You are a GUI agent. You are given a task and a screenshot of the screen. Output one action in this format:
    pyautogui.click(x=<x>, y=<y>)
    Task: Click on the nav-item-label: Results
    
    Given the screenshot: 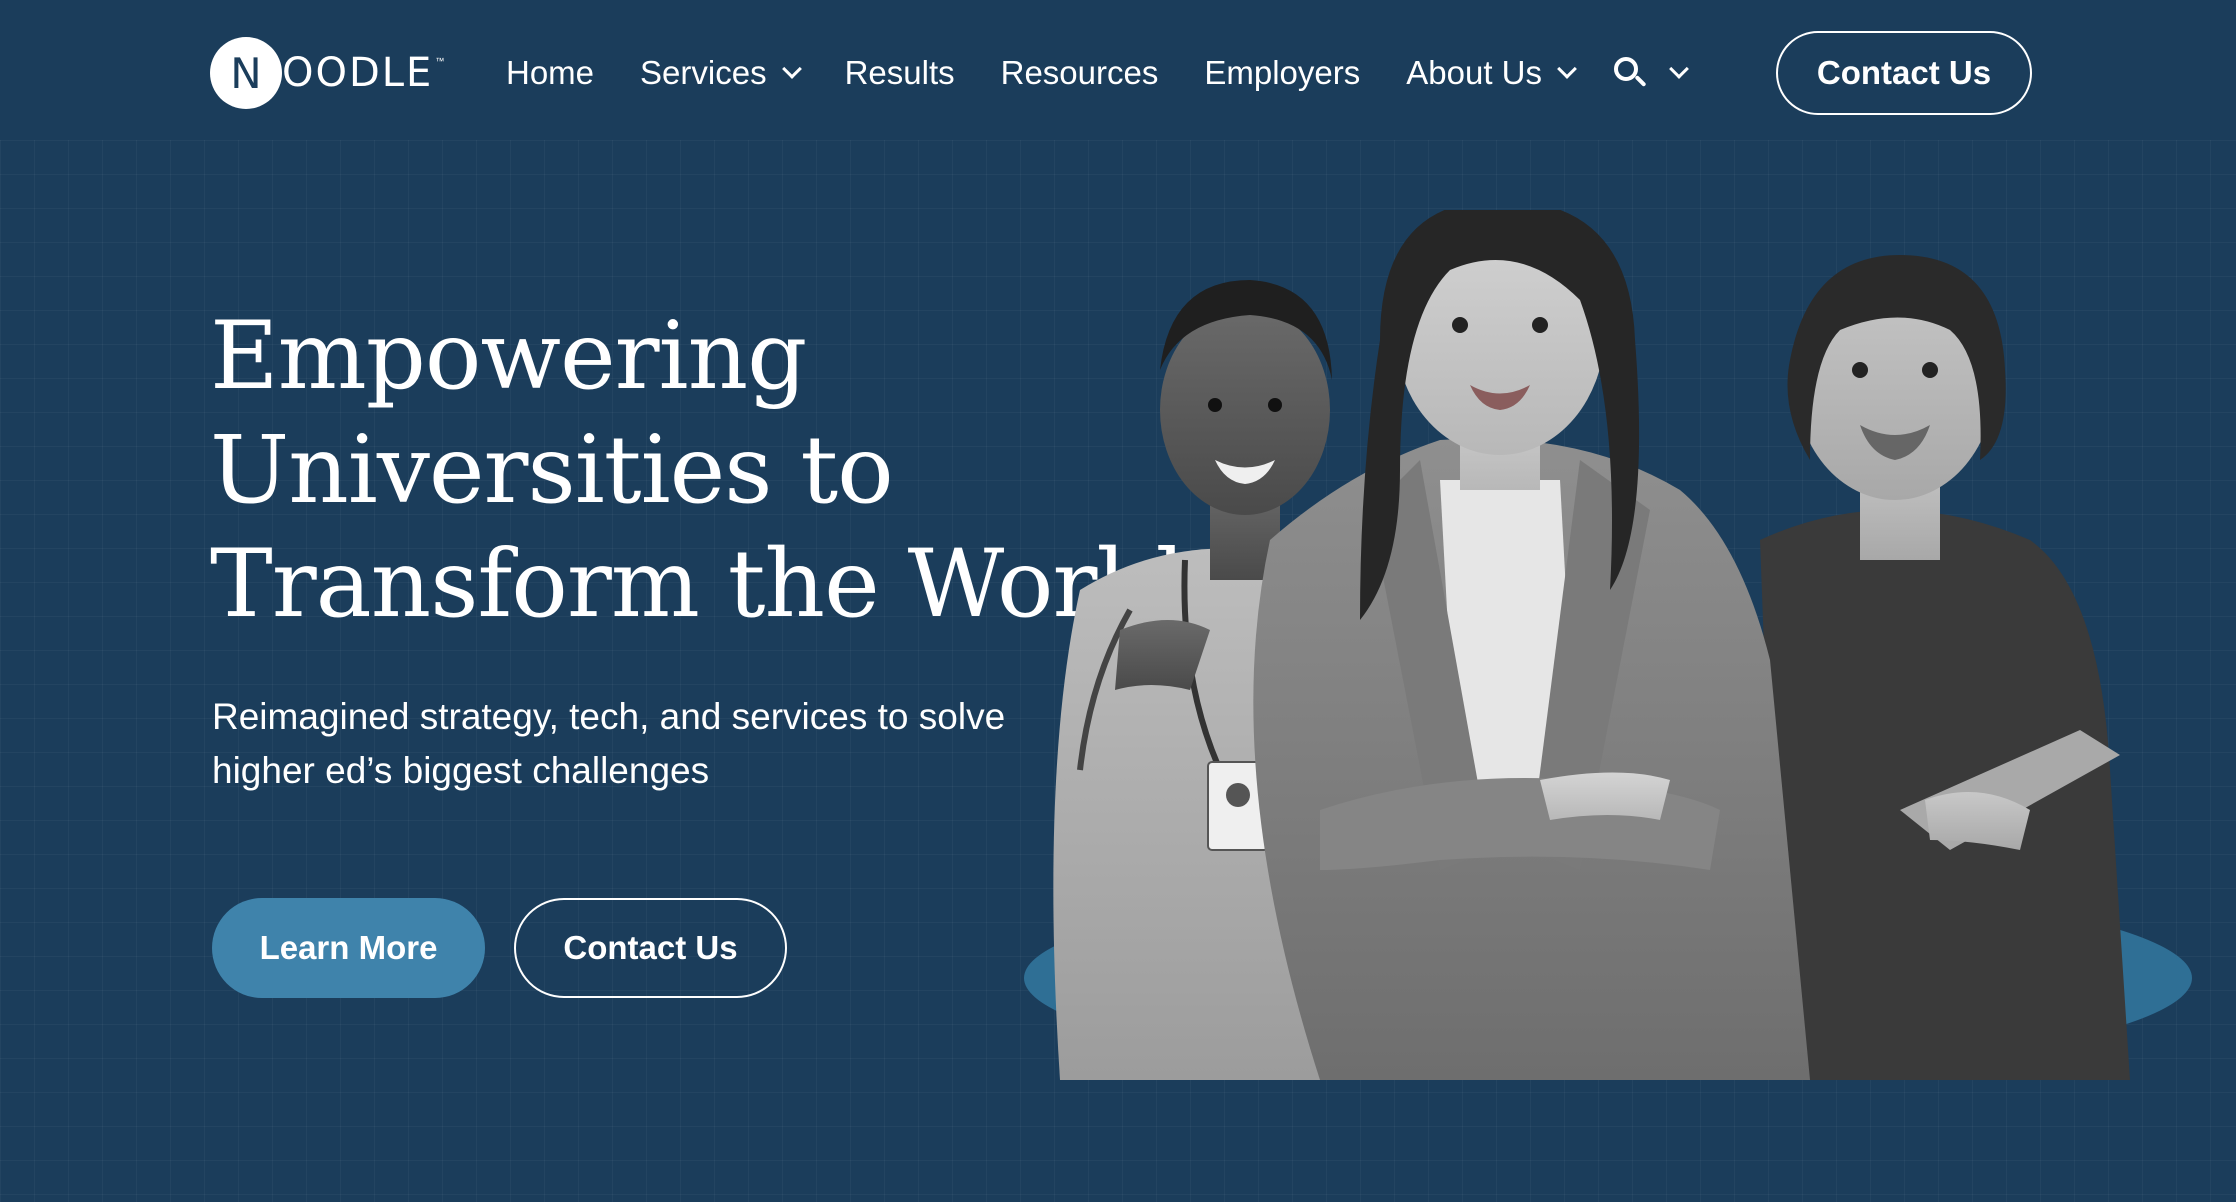 What is the action you would take?
    pyautogui.click(x=899, y=72)
    